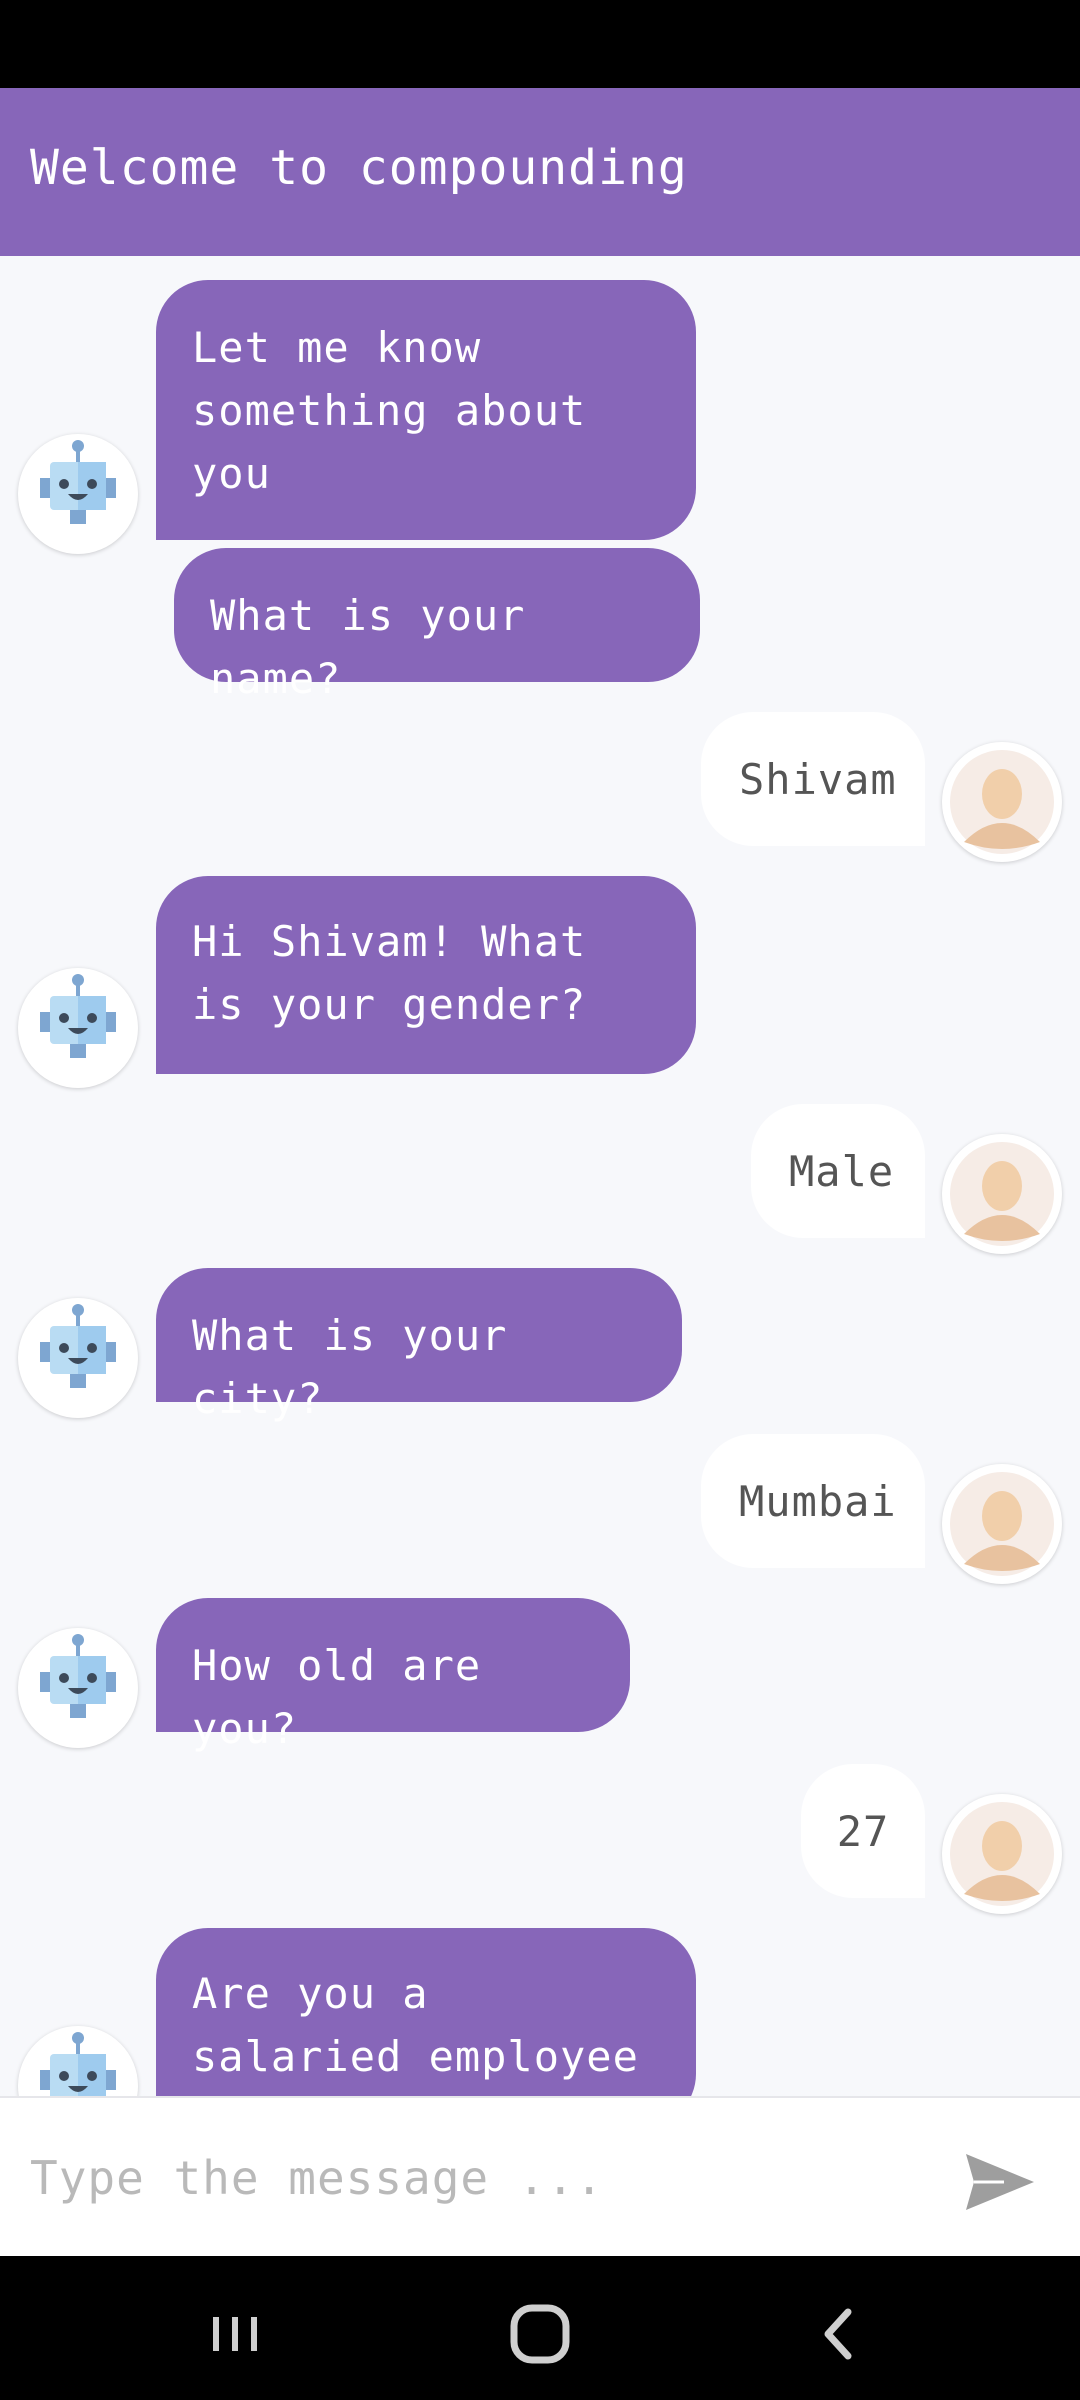 Image resolution: width=1080 pixels, height=2400 pixels. I want to click on bot-message: How old are you?, so click(393, 1675).